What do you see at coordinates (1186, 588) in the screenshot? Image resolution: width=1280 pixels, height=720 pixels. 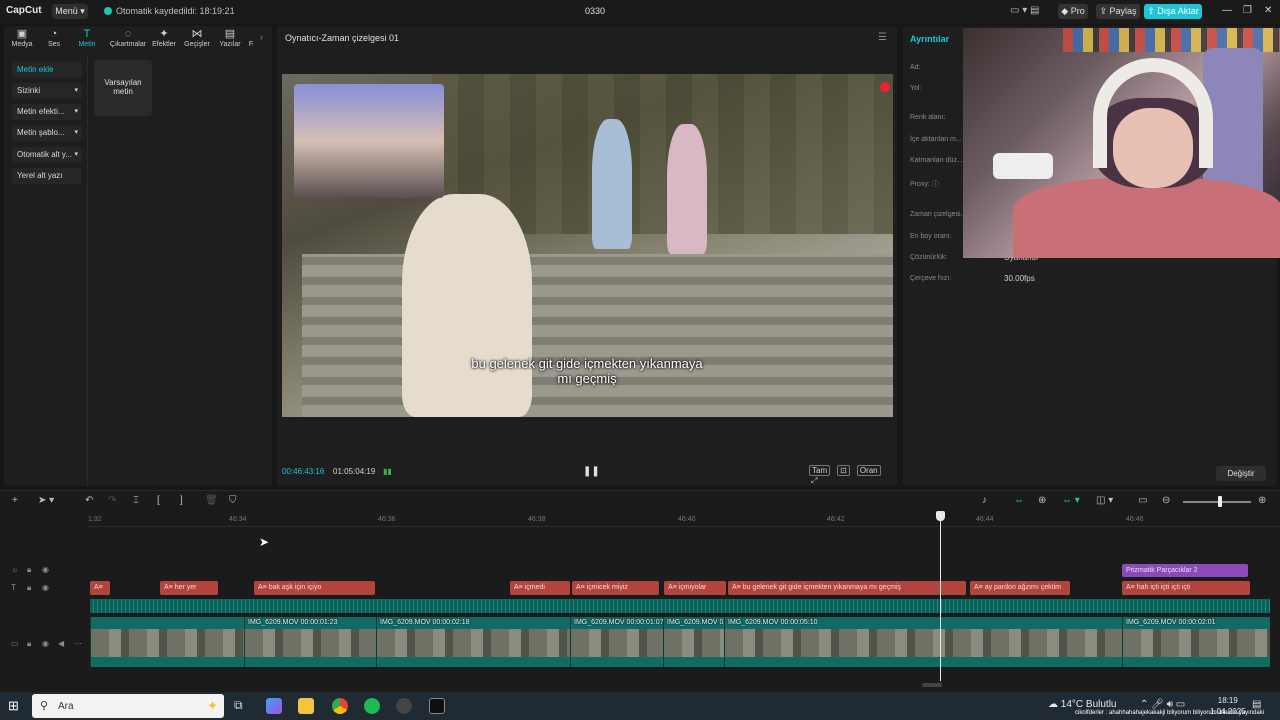 I see `text-clip: A≡ hah içti içti içti içti` at bounding box center [1186, 588].